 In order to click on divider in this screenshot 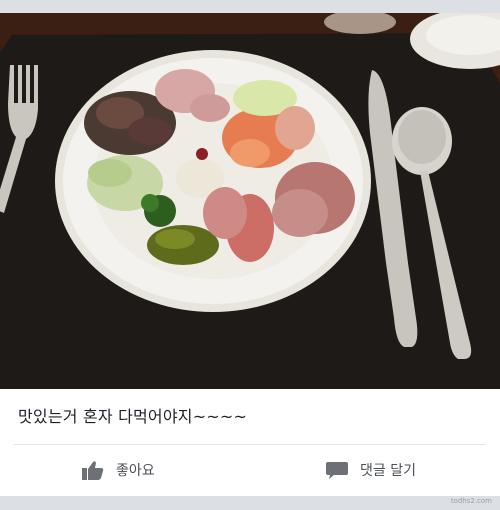, I will do `click(250, 444)`.